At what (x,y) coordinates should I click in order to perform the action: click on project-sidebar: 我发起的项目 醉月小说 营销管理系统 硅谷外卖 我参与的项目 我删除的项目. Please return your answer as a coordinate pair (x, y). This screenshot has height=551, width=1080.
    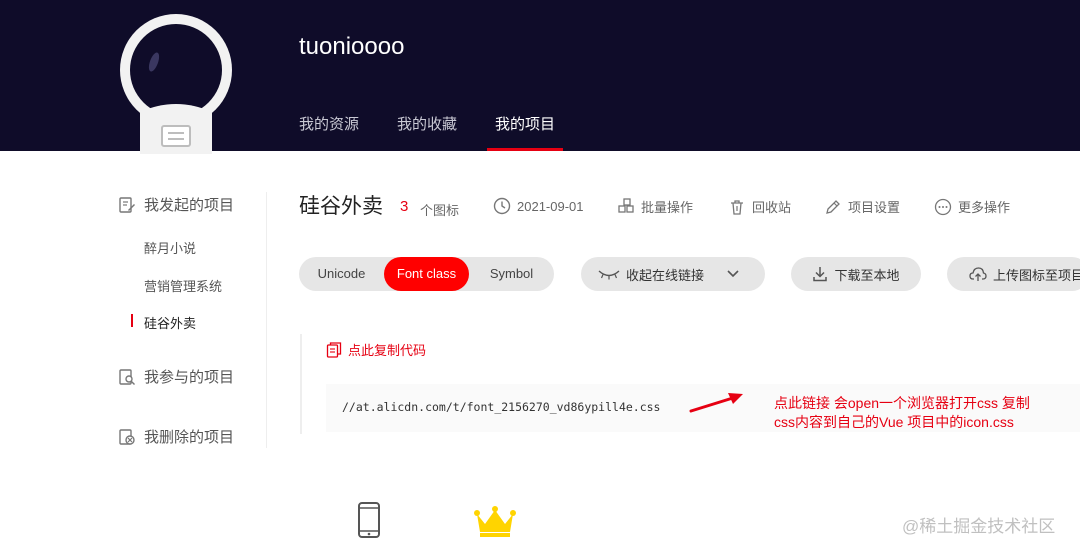
    Looking at the image, I should click on (193, 320).